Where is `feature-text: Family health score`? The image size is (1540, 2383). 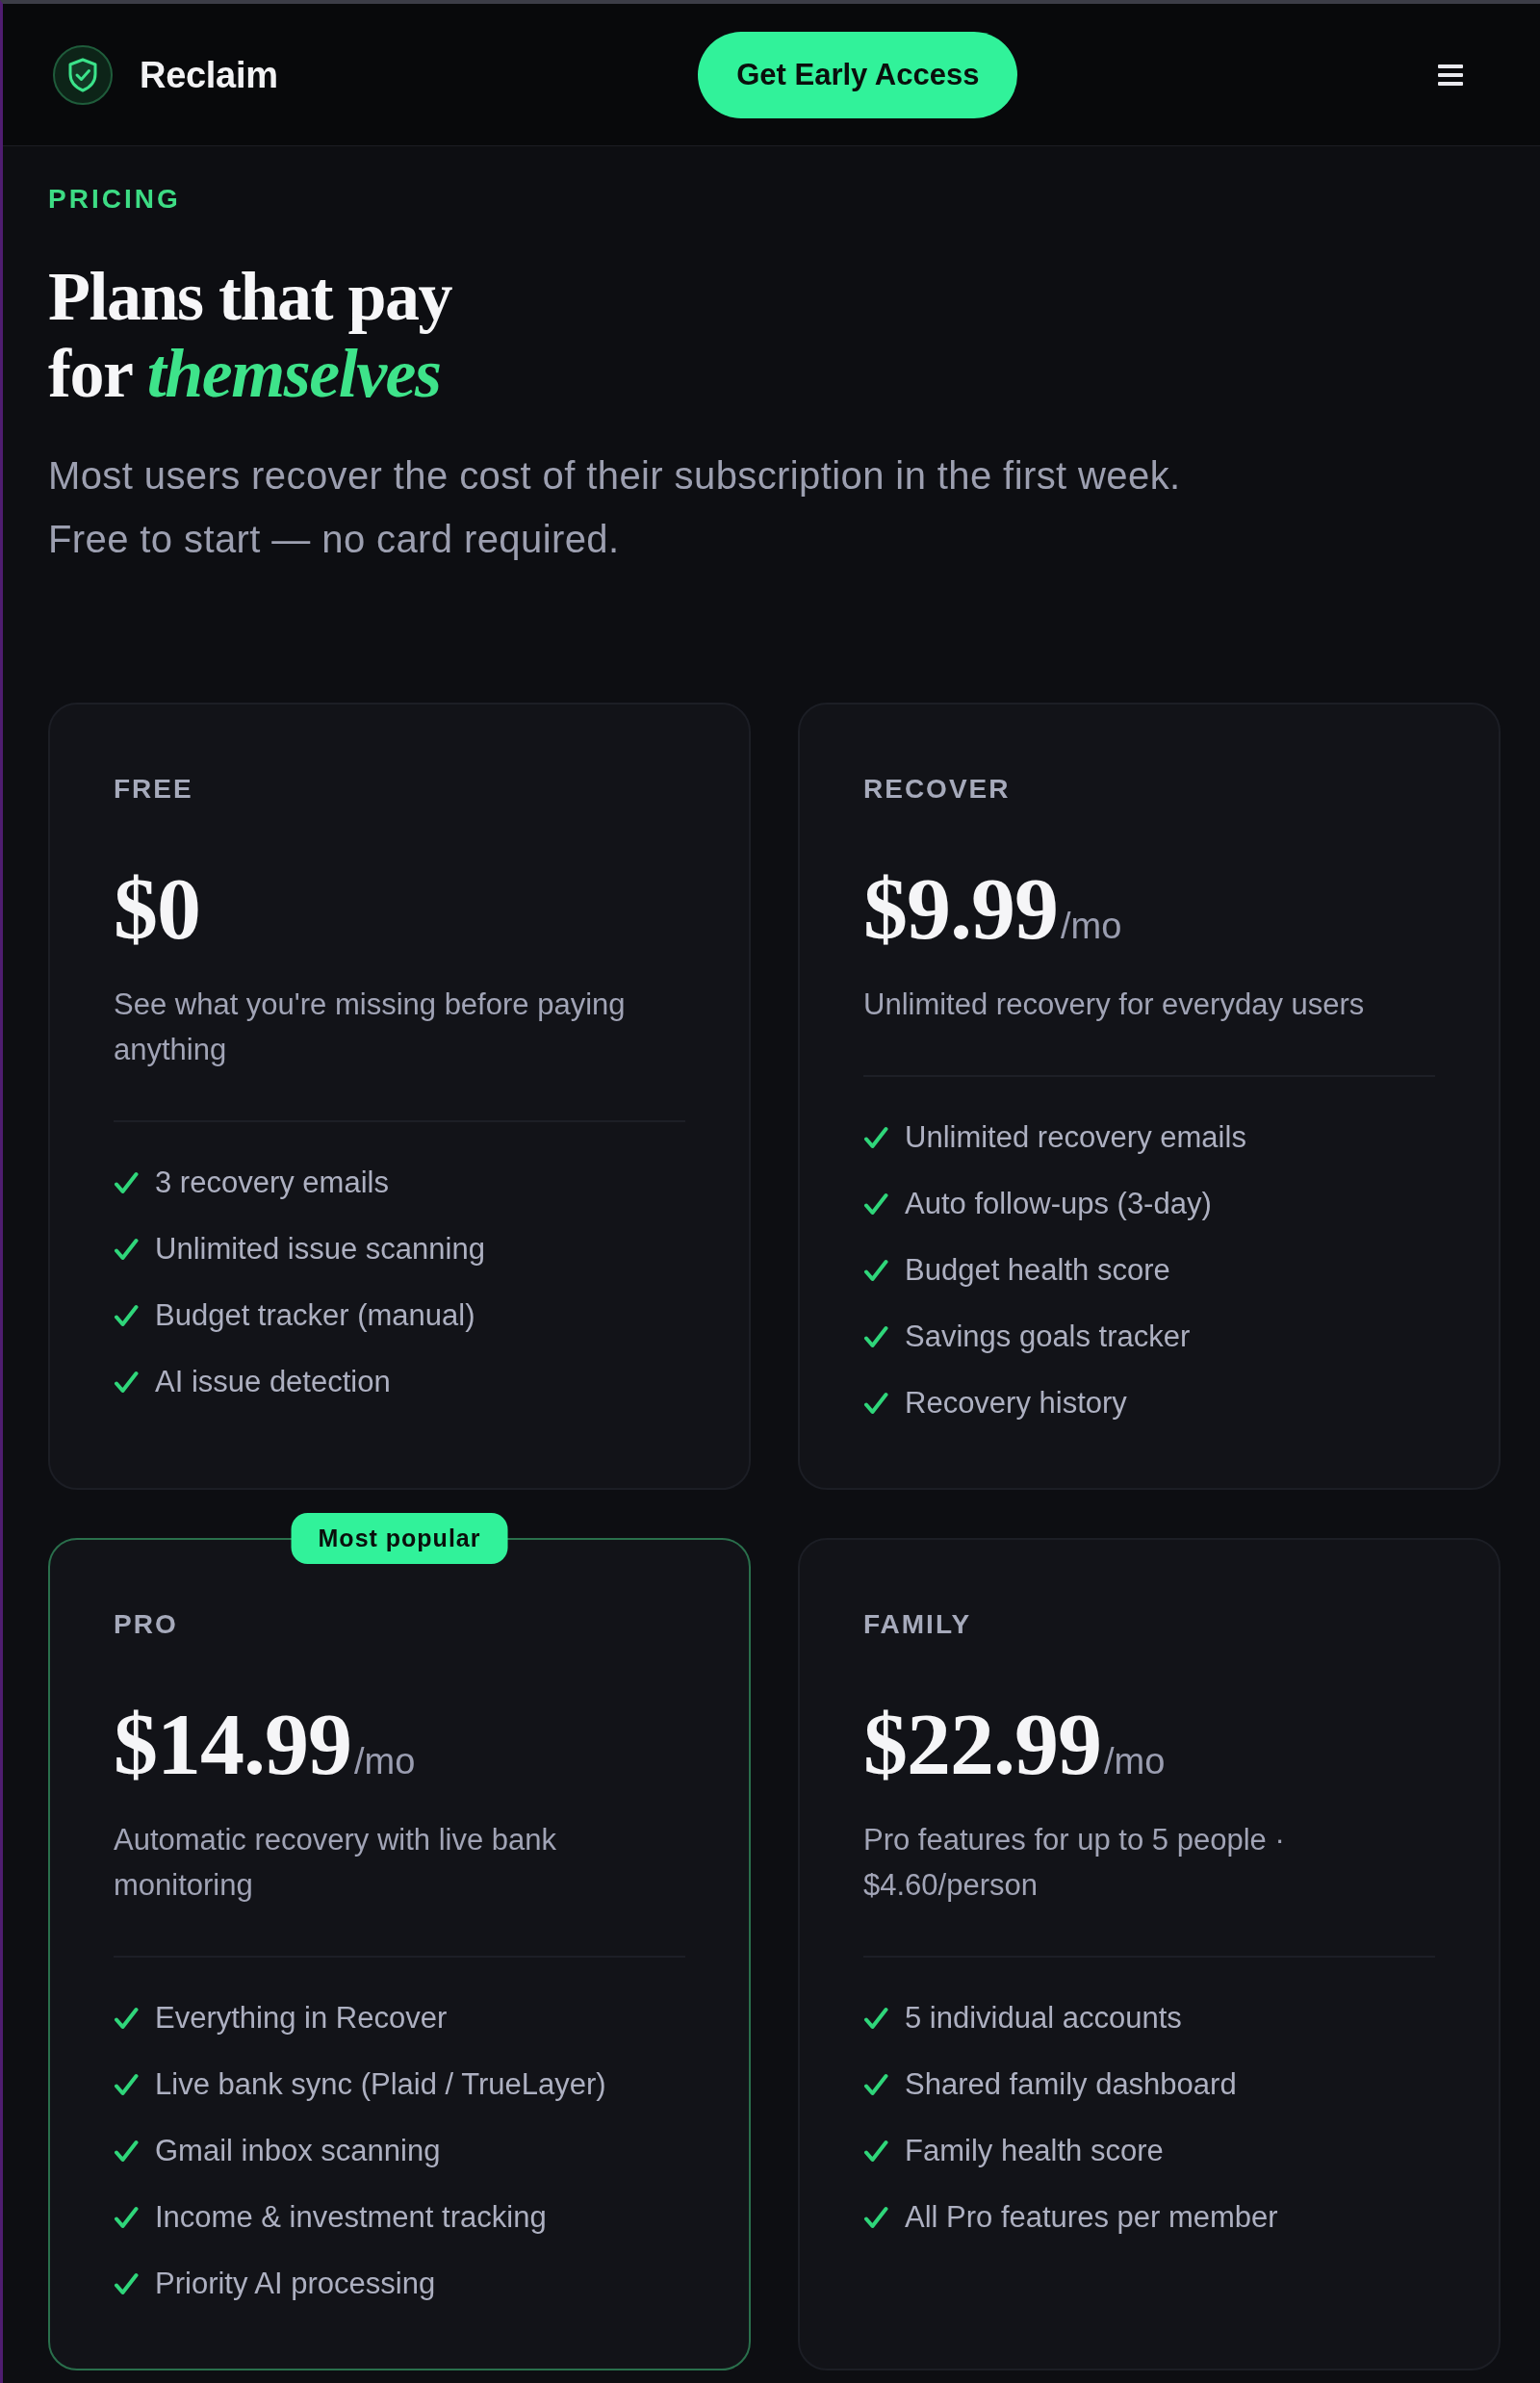
feature-text: Family health score is located at coordinates (1034, 2151).